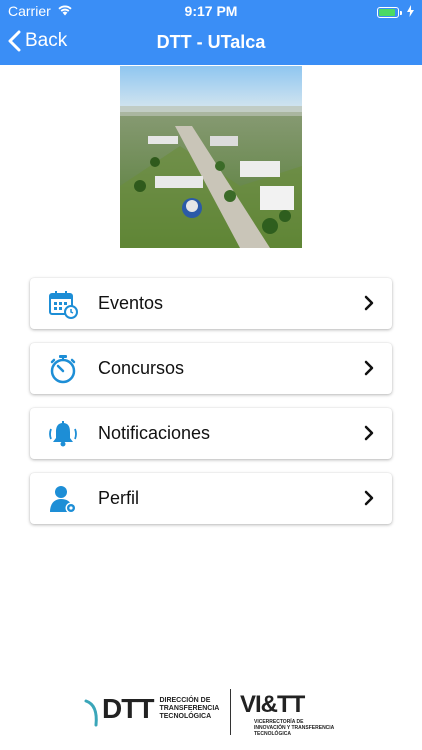  I want to click on dtt-desc-line: TRANSFERENCIA, so click(189, 708).